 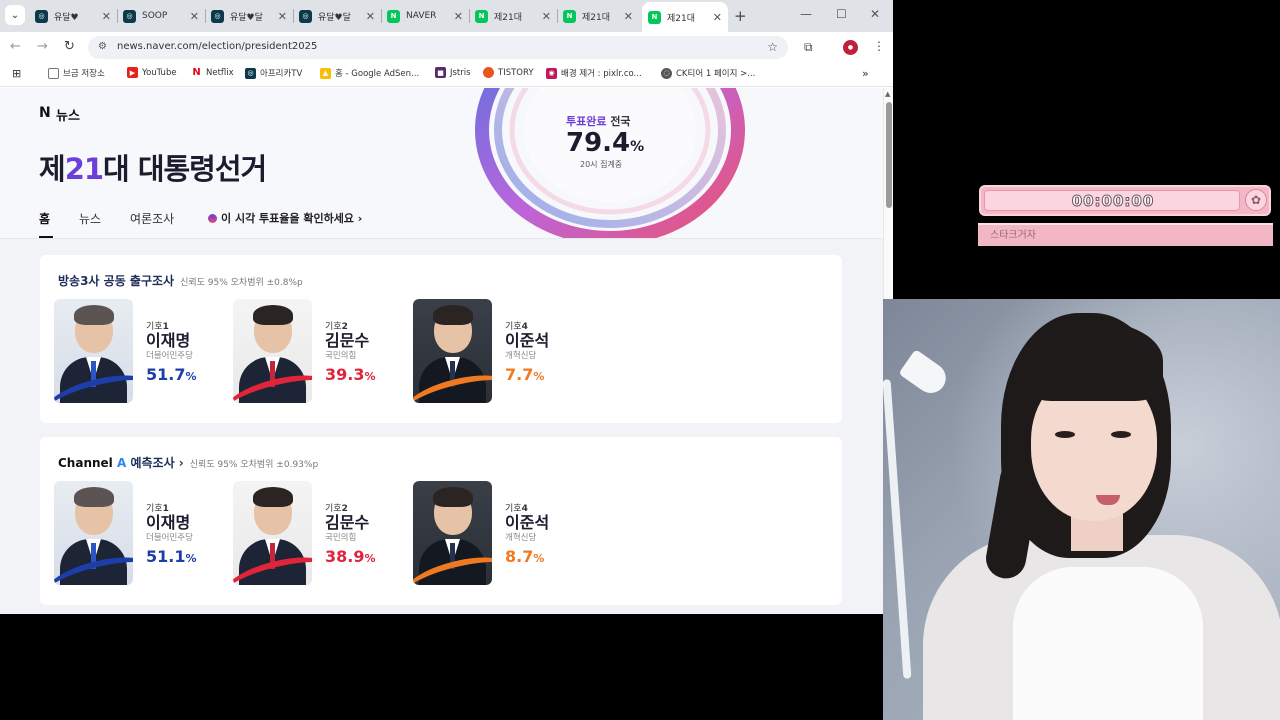 I want to click on timer-display: 00:00:00, so click(x=1112, y=200).